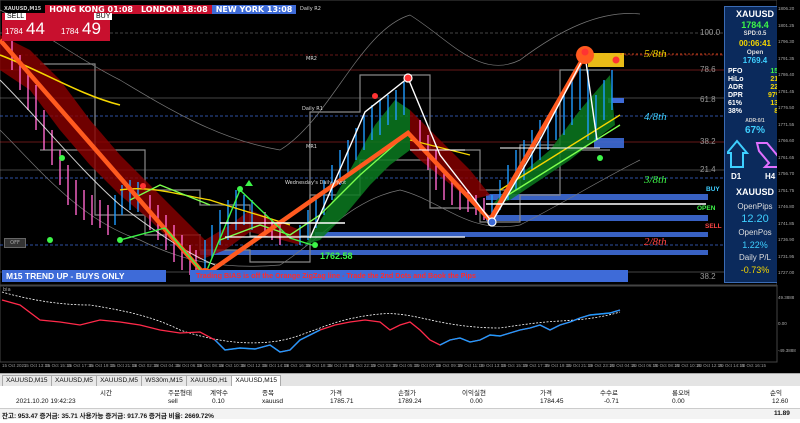 This screenshot has height=423, width=800. I want to click on label-daily-r1: Daily R1, so click(312, 109).